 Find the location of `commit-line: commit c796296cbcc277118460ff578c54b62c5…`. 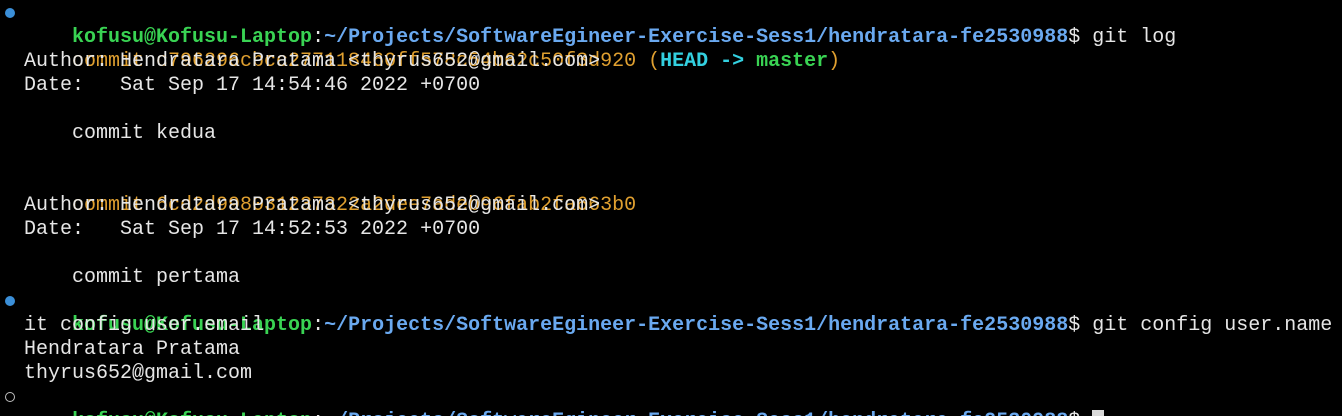

commit-line: commit c796296cbcc277118460ff578c54b62c5… is located at coordinates (432, 49).